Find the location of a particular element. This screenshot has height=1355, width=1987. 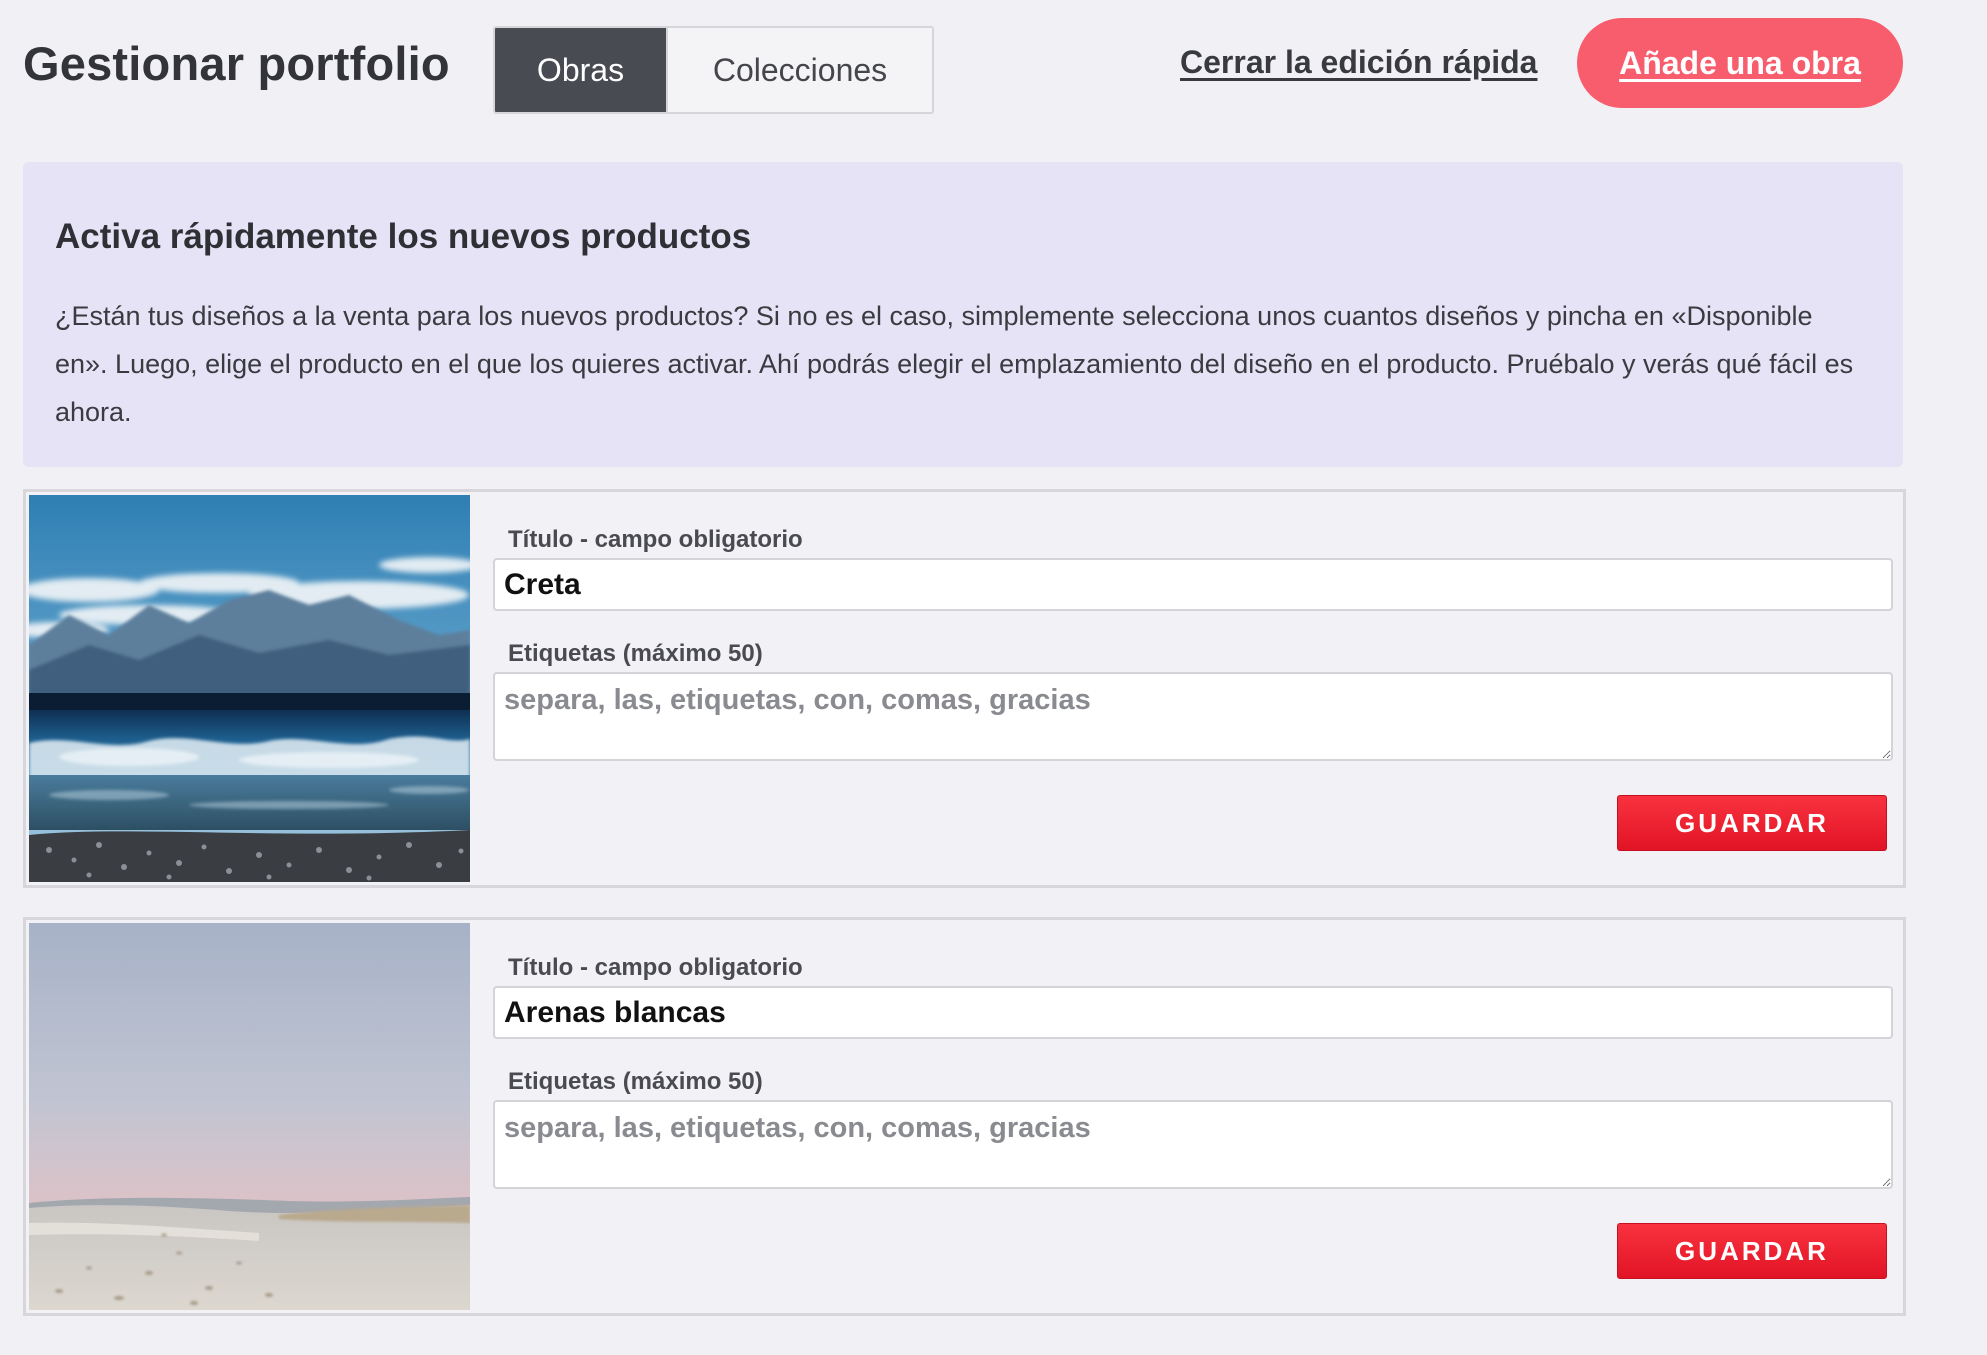

page-title: Gestionar portfolio is located at coordinates (236, 63).